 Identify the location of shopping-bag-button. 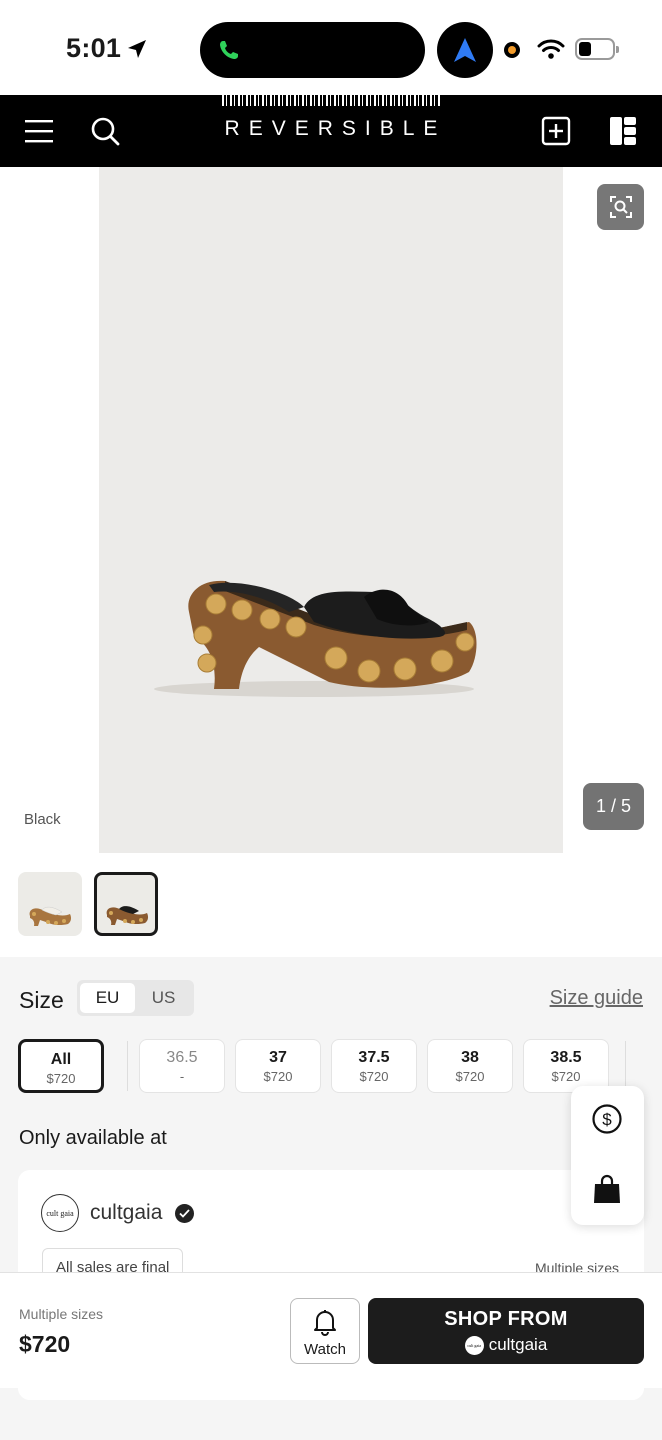
(607, 1189).